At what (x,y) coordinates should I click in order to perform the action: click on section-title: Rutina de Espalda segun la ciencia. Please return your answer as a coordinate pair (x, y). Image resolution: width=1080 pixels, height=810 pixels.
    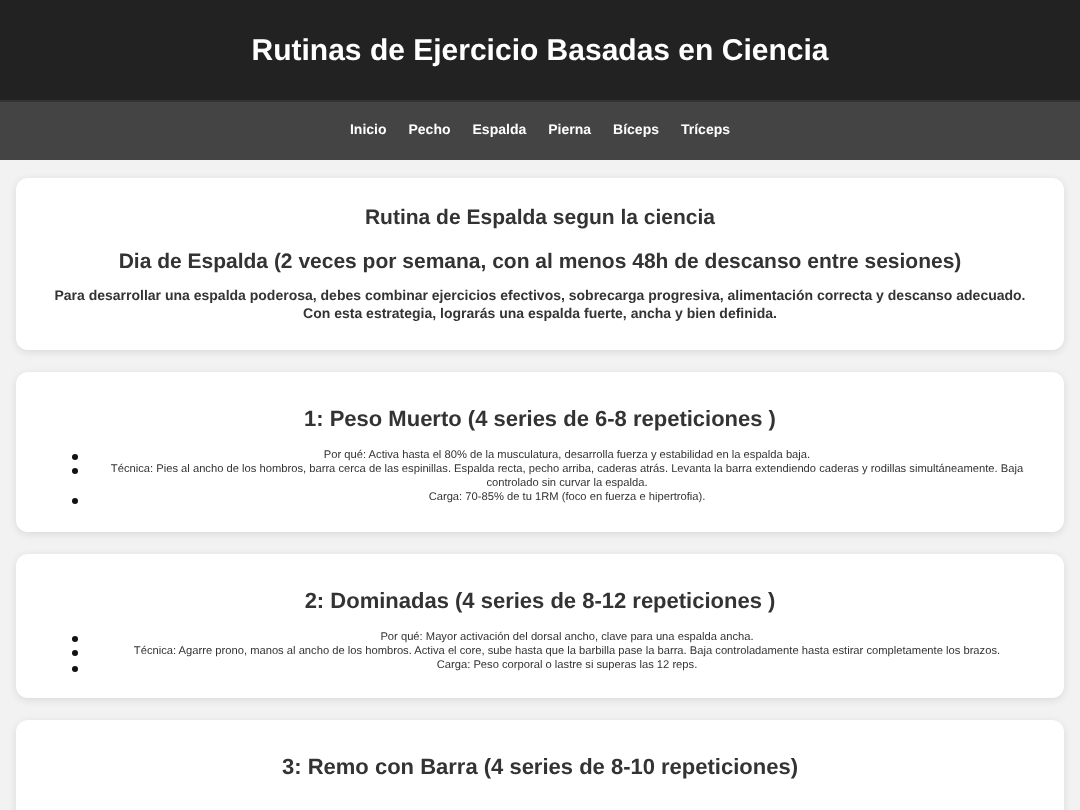
    Looking at the image, I should click on (540, 218).